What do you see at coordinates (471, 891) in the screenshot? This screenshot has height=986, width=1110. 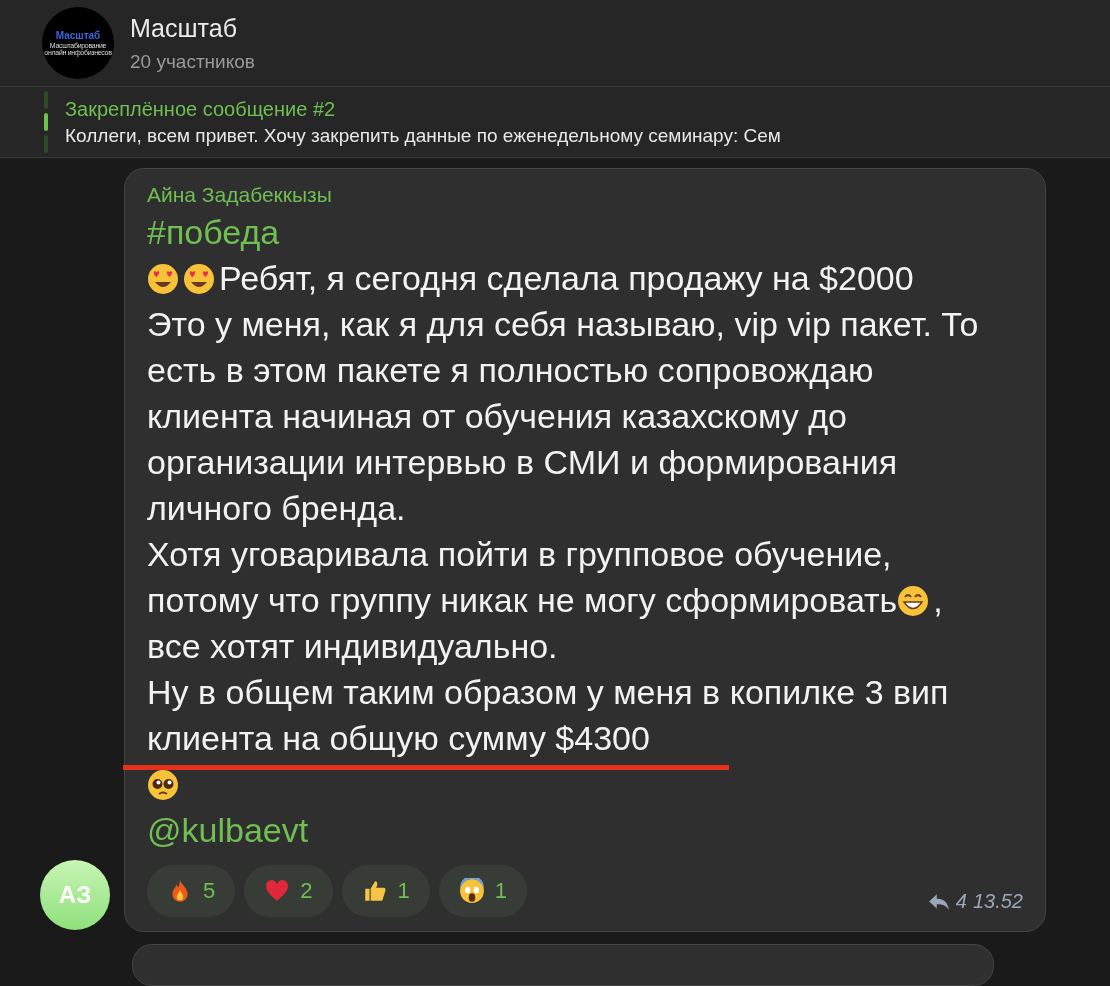 I see `screaming-face-icon` at bounding box center [471, 891].